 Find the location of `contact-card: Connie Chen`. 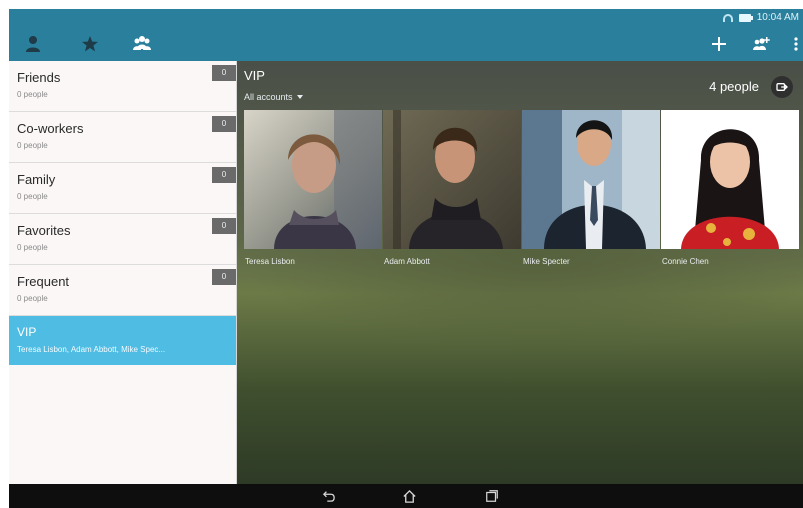

contact-card: Connie Chen is located at coordinates (730, 188).